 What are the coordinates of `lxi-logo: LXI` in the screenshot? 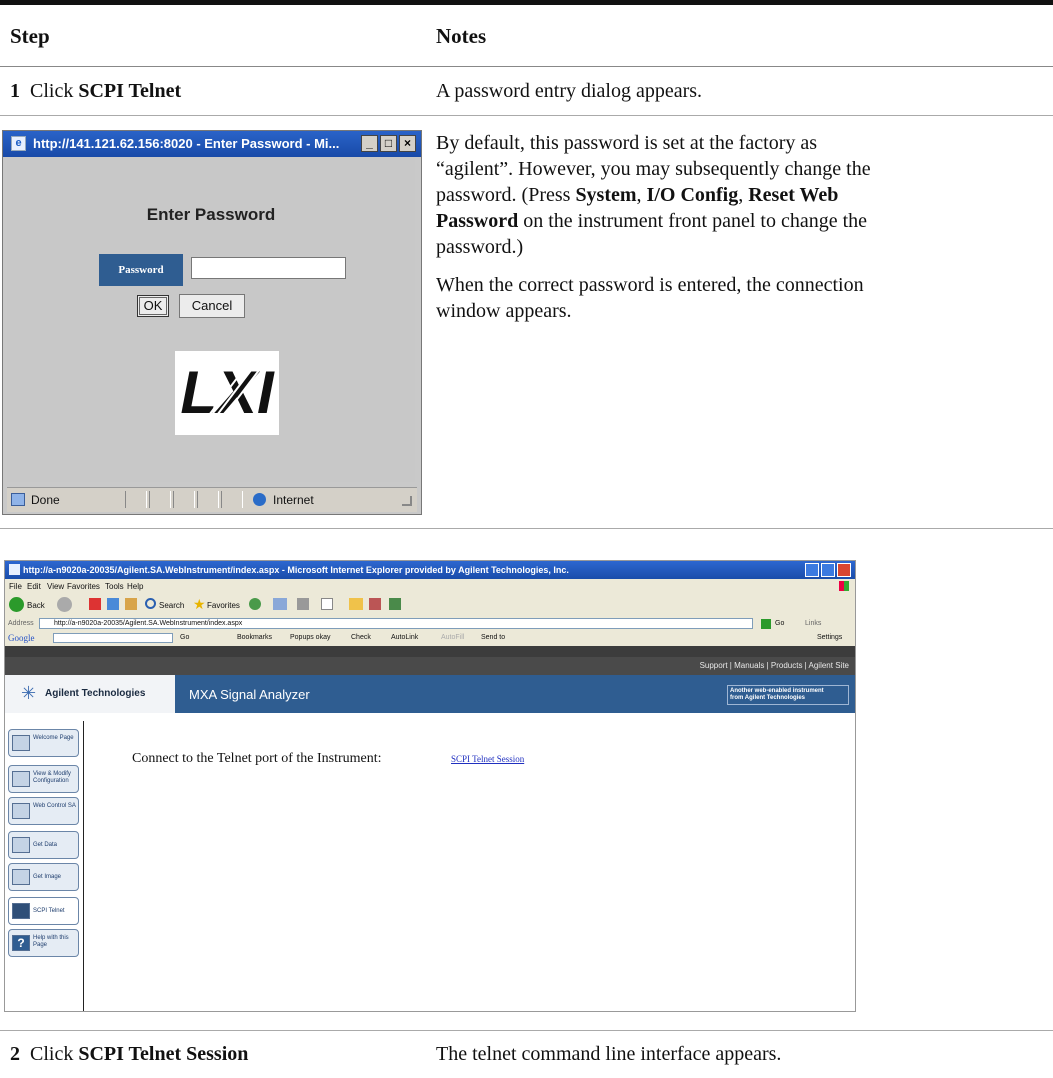 It's located at (227, 393).